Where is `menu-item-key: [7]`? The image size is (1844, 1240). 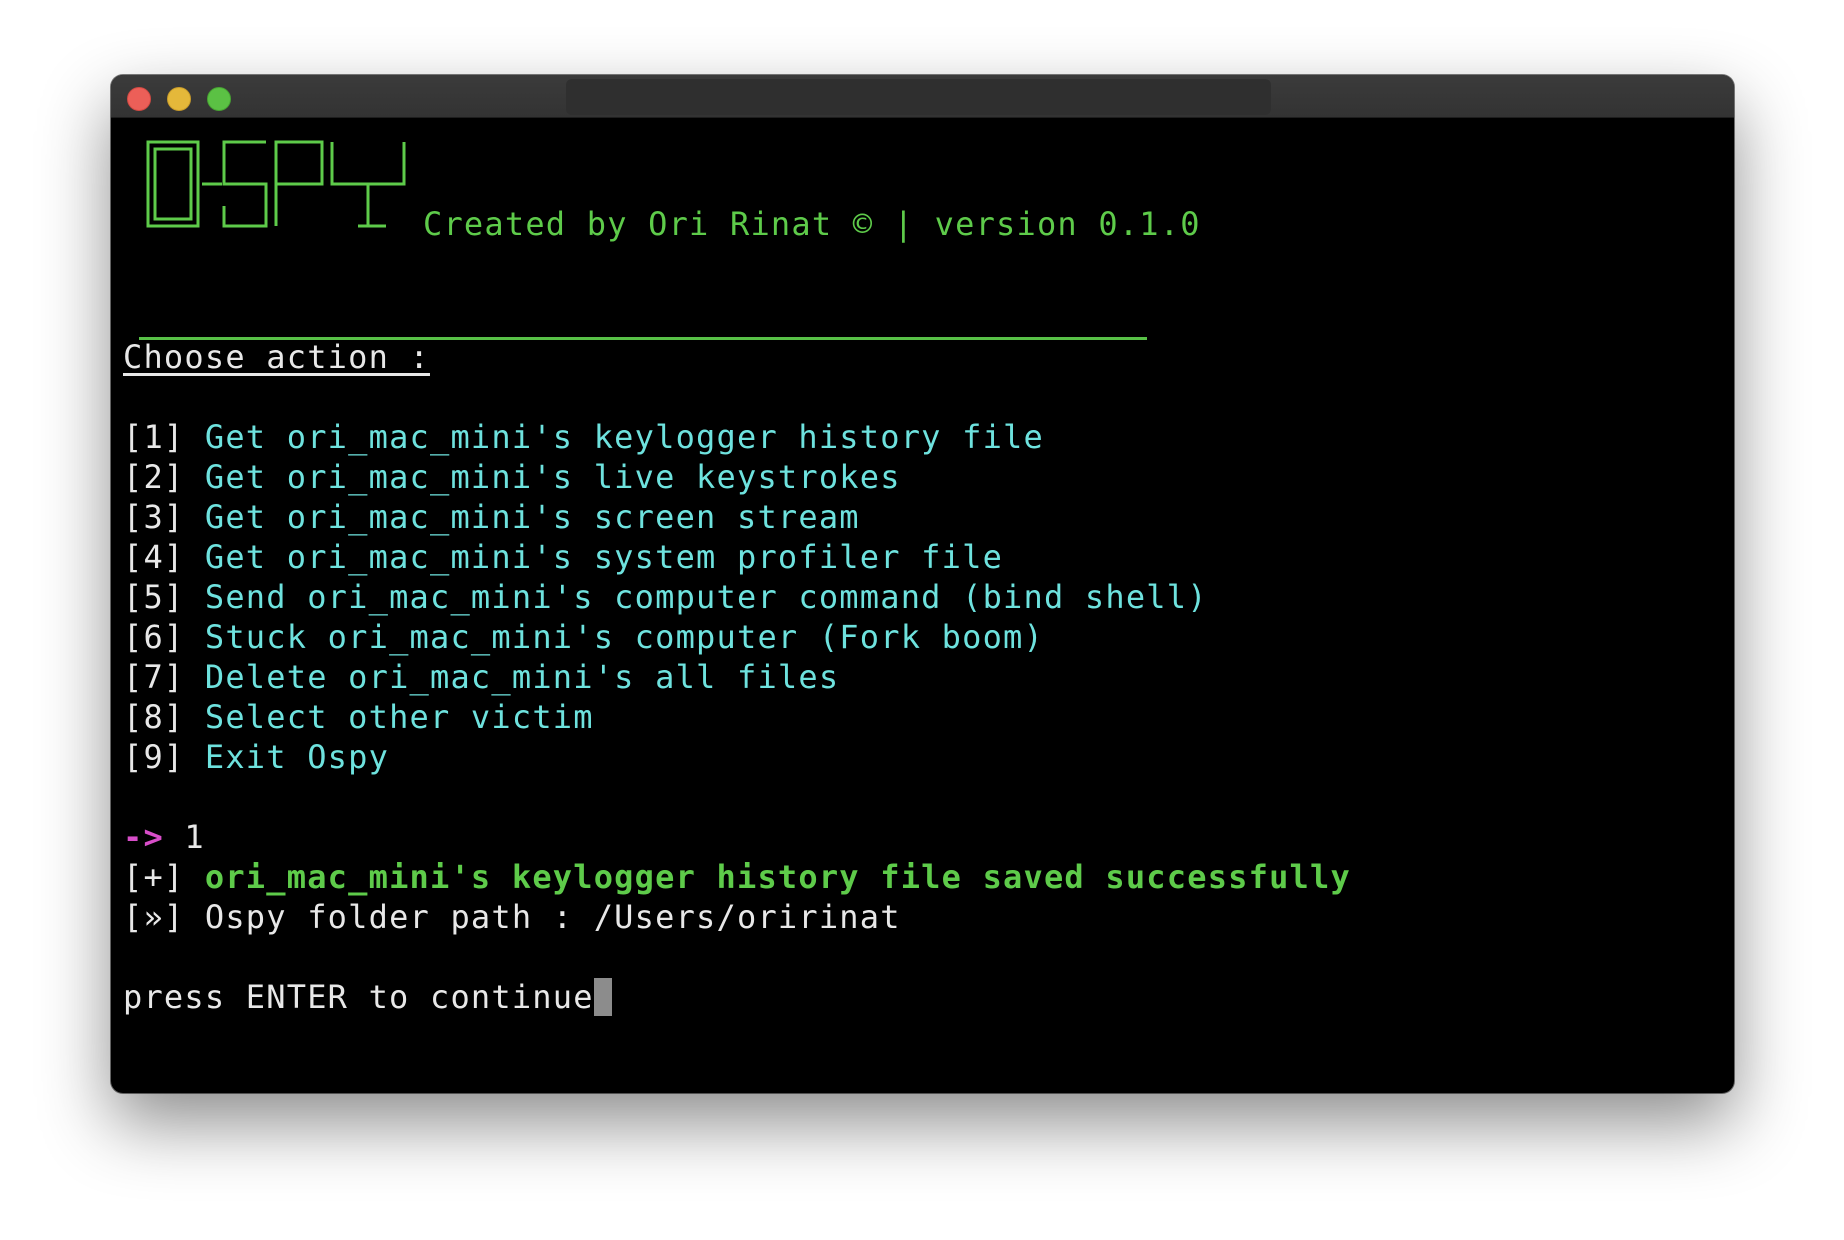 menu-item-key: [7] is located at coordinates (154, 677).